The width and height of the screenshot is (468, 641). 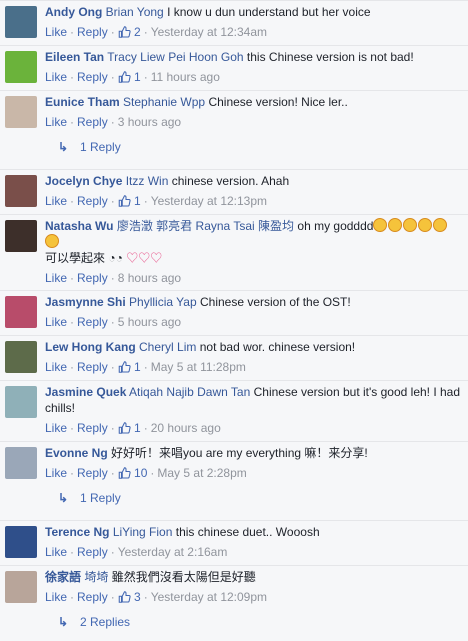 I want to click on comment-author: Terence Ng, so click(x=77, y=532).